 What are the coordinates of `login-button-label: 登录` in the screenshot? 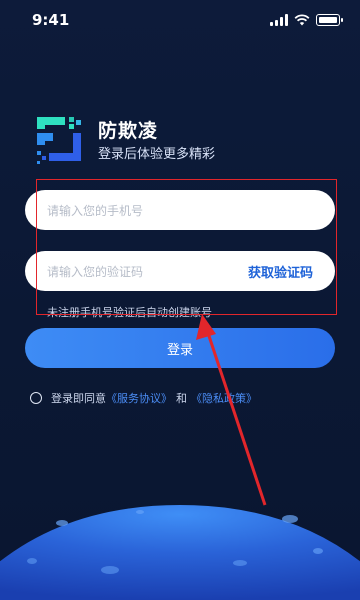 It's located at (179, 350).